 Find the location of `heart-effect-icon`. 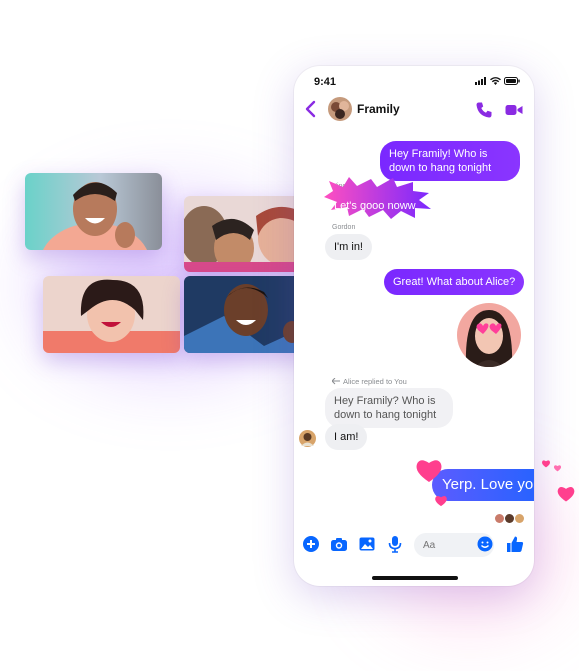

heart-effect-icon is located at coordinates (429, 471).